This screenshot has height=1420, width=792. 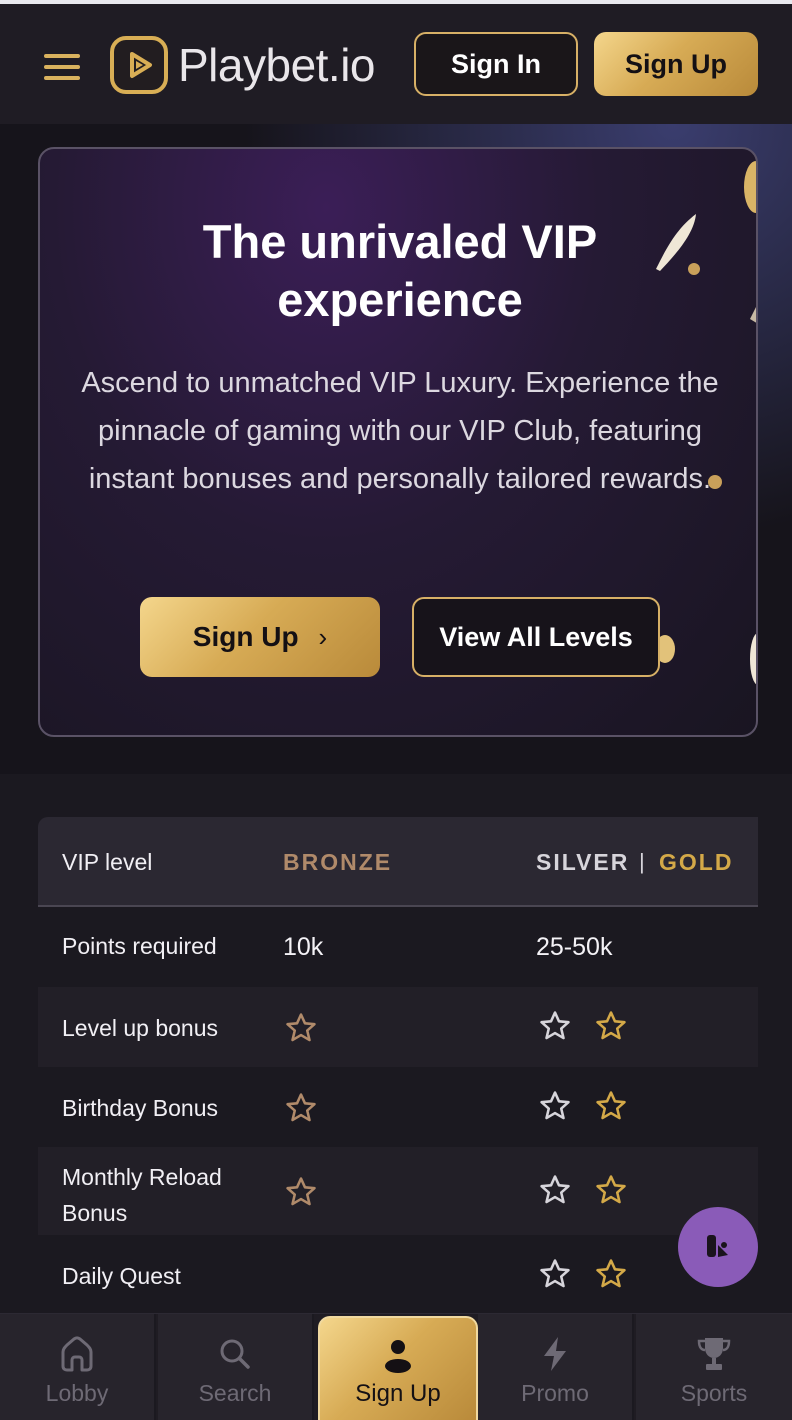 What do you see at coordinates (398, 1275) in the screenshot?
I see `table-row: Daily Quest` at bounding box center [398, 1275].